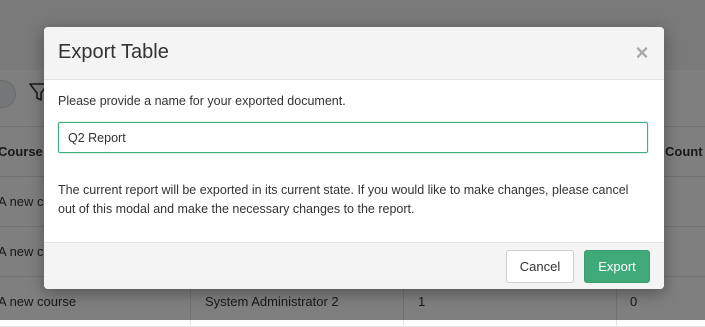 The image size is (705, 327). I want to click on cancel-button: Cancel, so click(540, 266).